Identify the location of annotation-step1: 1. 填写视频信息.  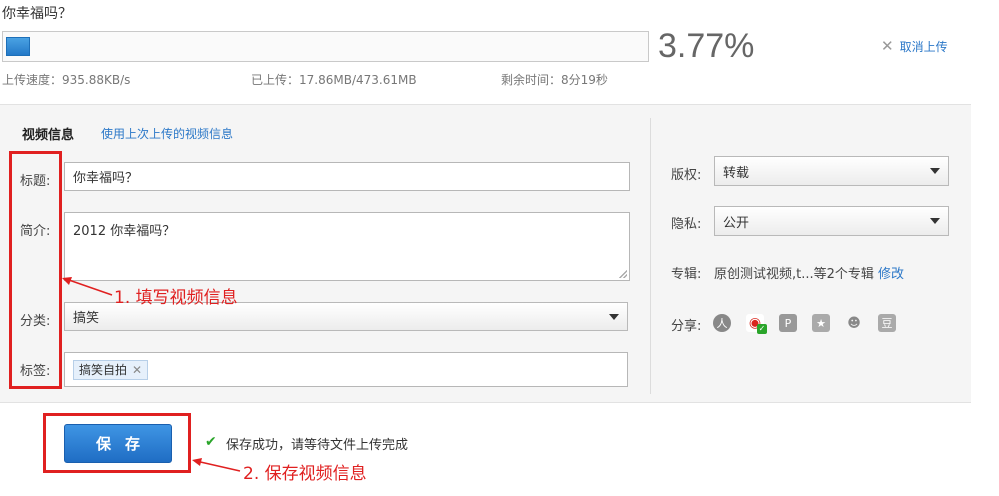
(176, 298).